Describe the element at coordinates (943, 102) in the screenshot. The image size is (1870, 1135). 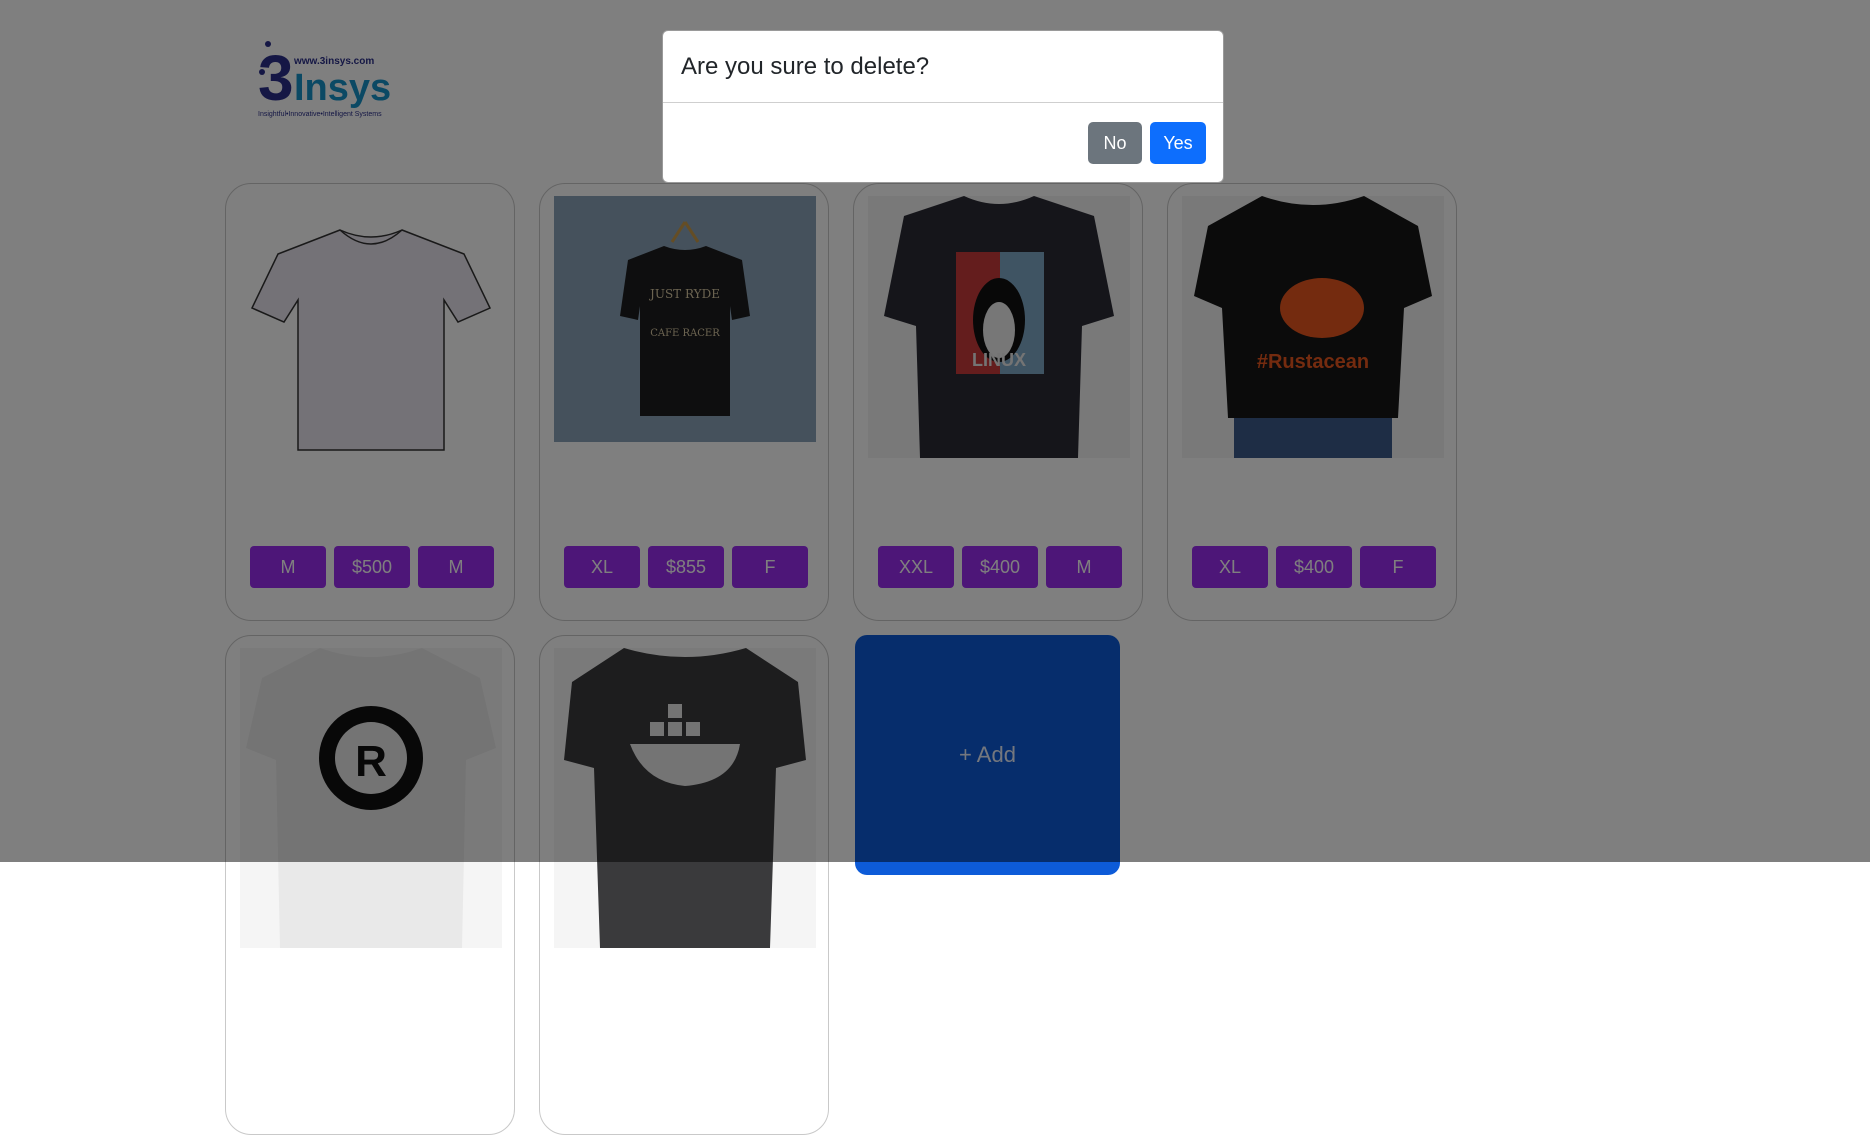
I see `dialog-divider` at that location.